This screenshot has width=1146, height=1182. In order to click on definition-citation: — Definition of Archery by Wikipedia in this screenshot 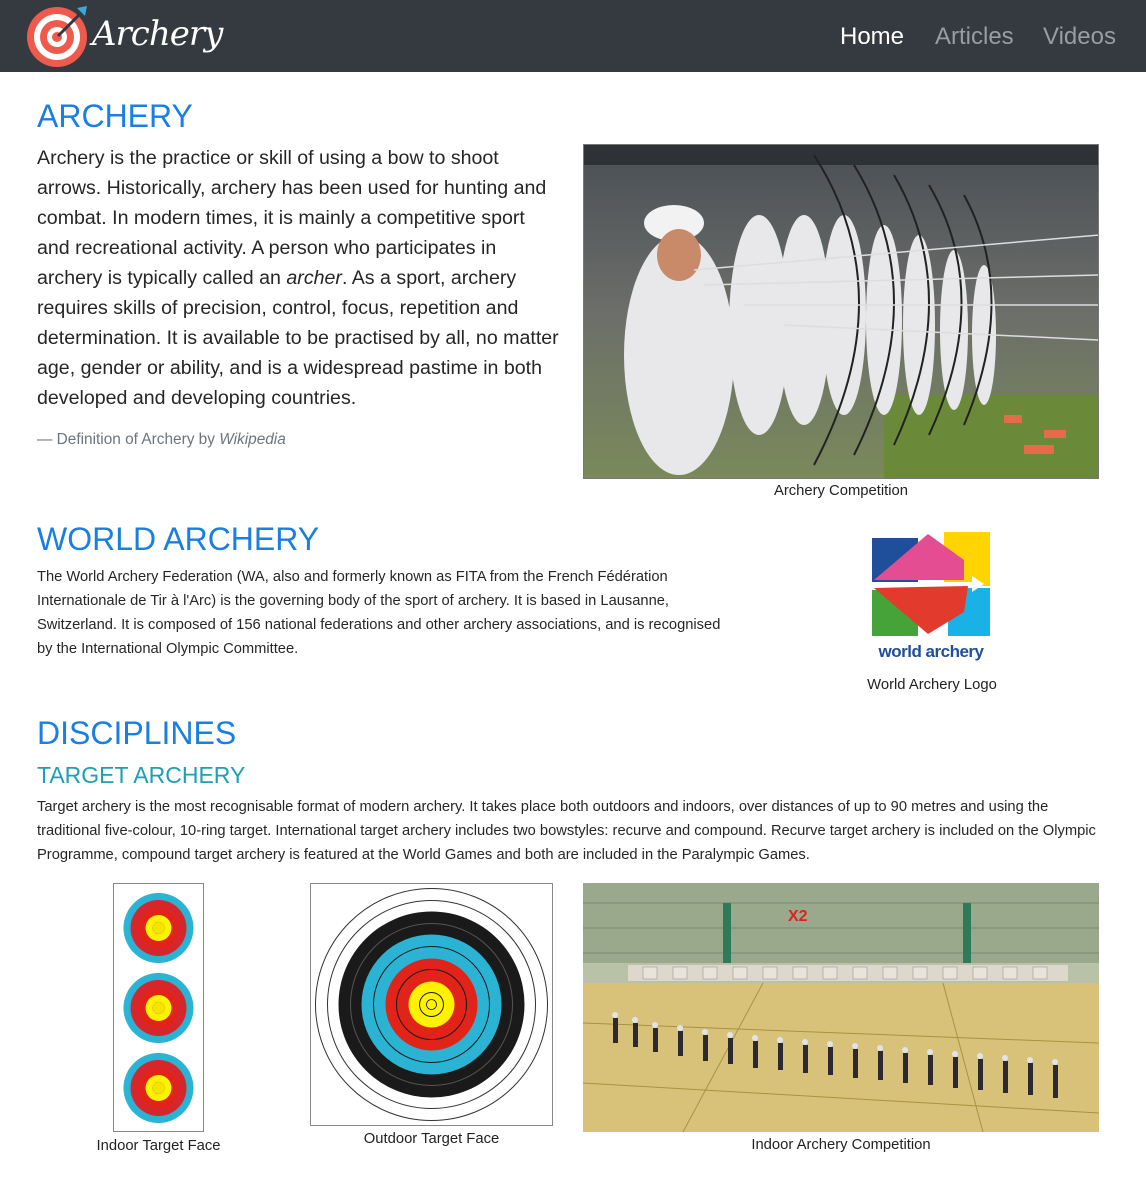, I will do `click(161, 440)`.